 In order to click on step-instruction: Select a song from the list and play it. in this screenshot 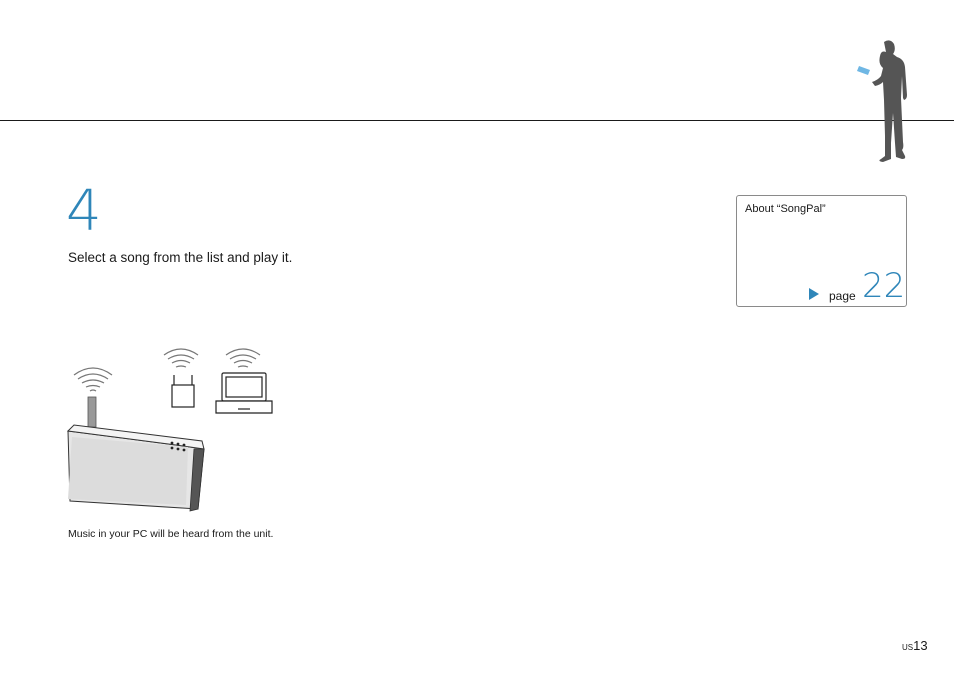, I will do `click(180, 257)`.